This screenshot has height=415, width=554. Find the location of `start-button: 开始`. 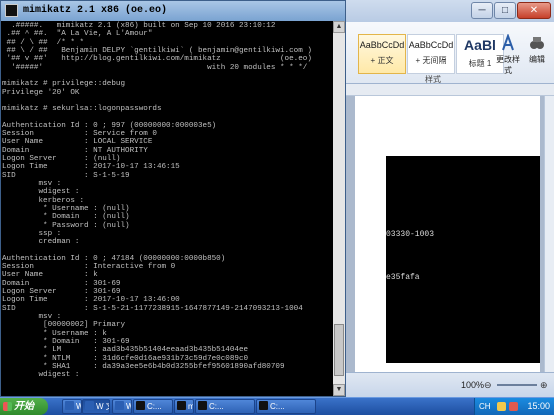

start-button: 开始 is located at coordinates (24, 406).